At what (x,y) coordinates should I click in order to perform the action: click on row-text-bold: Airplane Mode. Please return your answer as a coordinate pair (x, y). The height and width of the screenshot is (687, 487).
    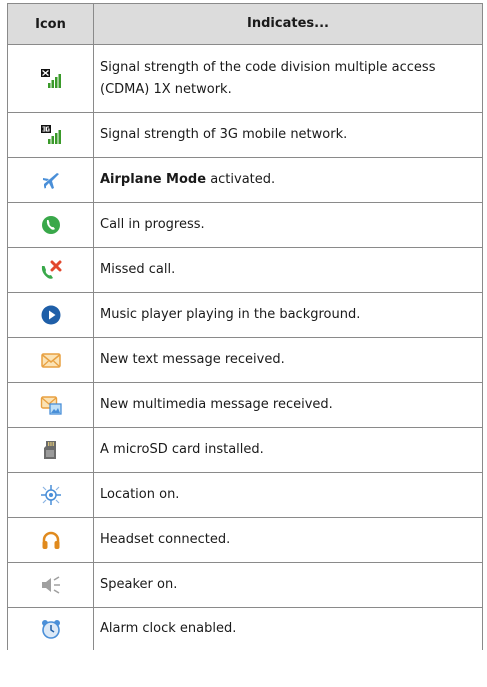
    Looking at the image, I should click on (153, 179).